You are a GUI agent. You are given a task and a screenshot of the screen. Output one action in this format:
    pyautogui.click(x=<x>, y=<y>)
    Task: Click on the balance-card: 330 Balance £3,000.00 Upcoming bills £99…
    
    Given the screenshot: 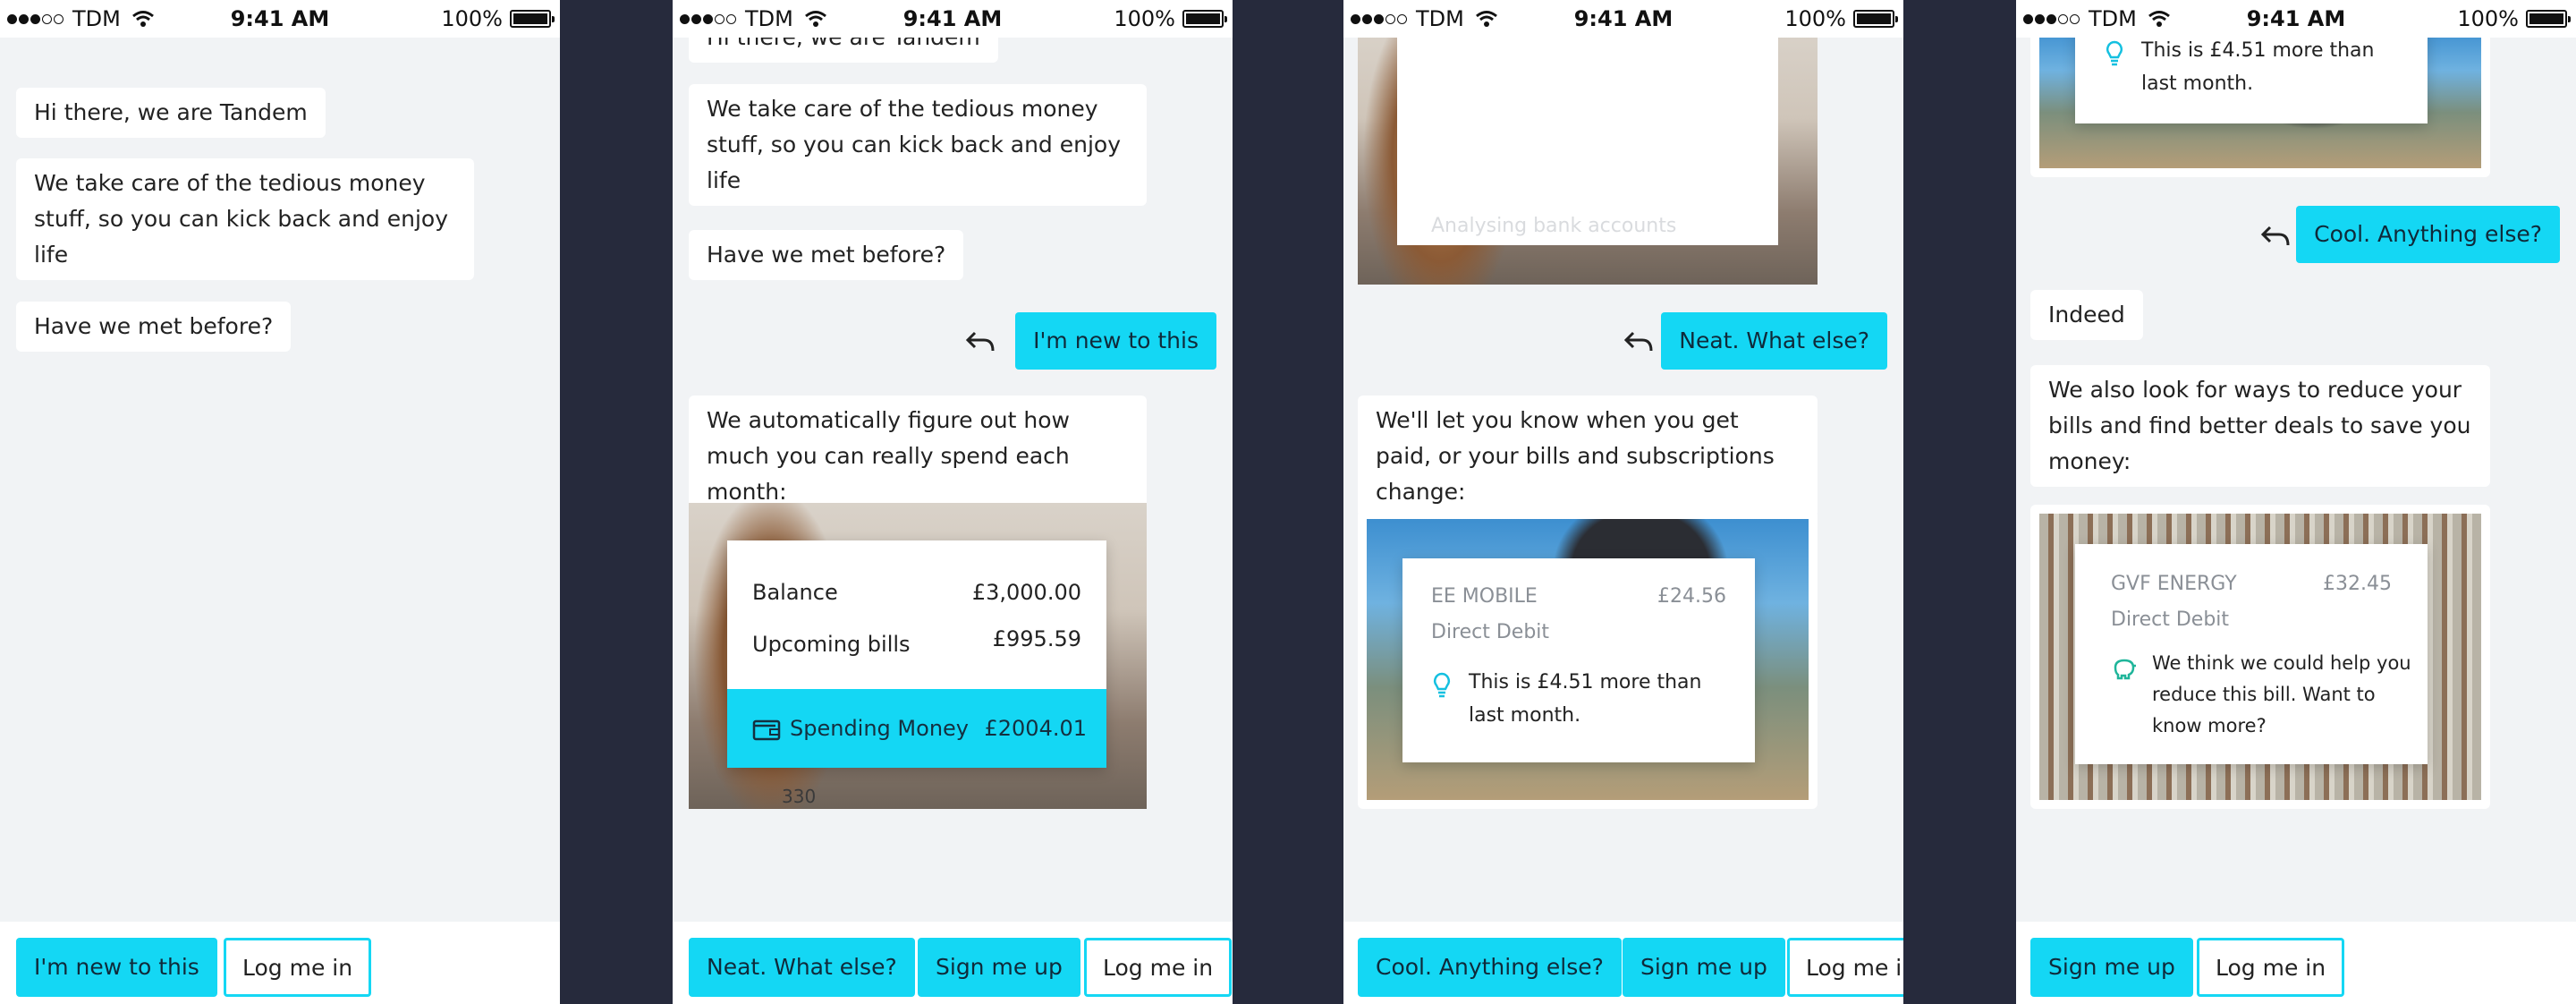 What is the action you would take?
    pyautogui.click(x=918, y=656)
    